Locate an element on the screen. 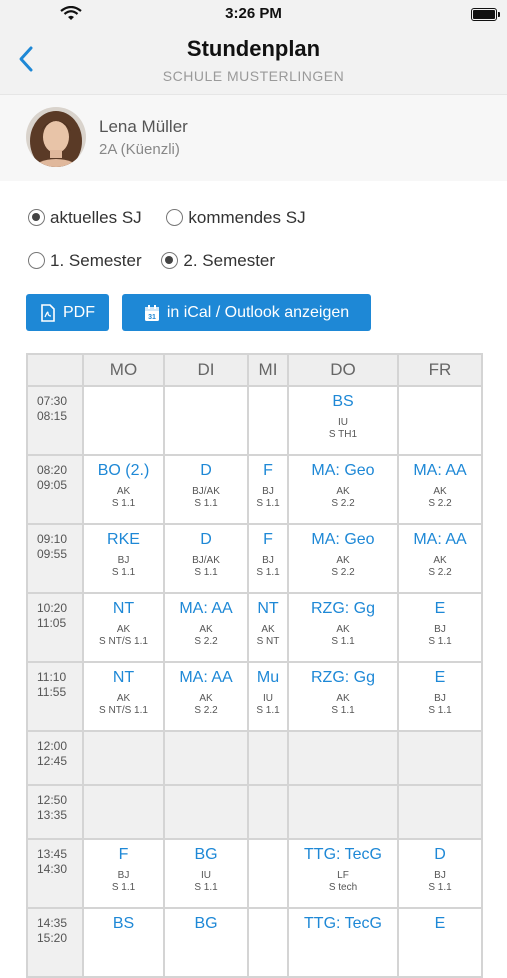 Image resolution: width=507 pixels, height=978 pixels. radio-label: 2. Semester is located at coordinates (229, 260).